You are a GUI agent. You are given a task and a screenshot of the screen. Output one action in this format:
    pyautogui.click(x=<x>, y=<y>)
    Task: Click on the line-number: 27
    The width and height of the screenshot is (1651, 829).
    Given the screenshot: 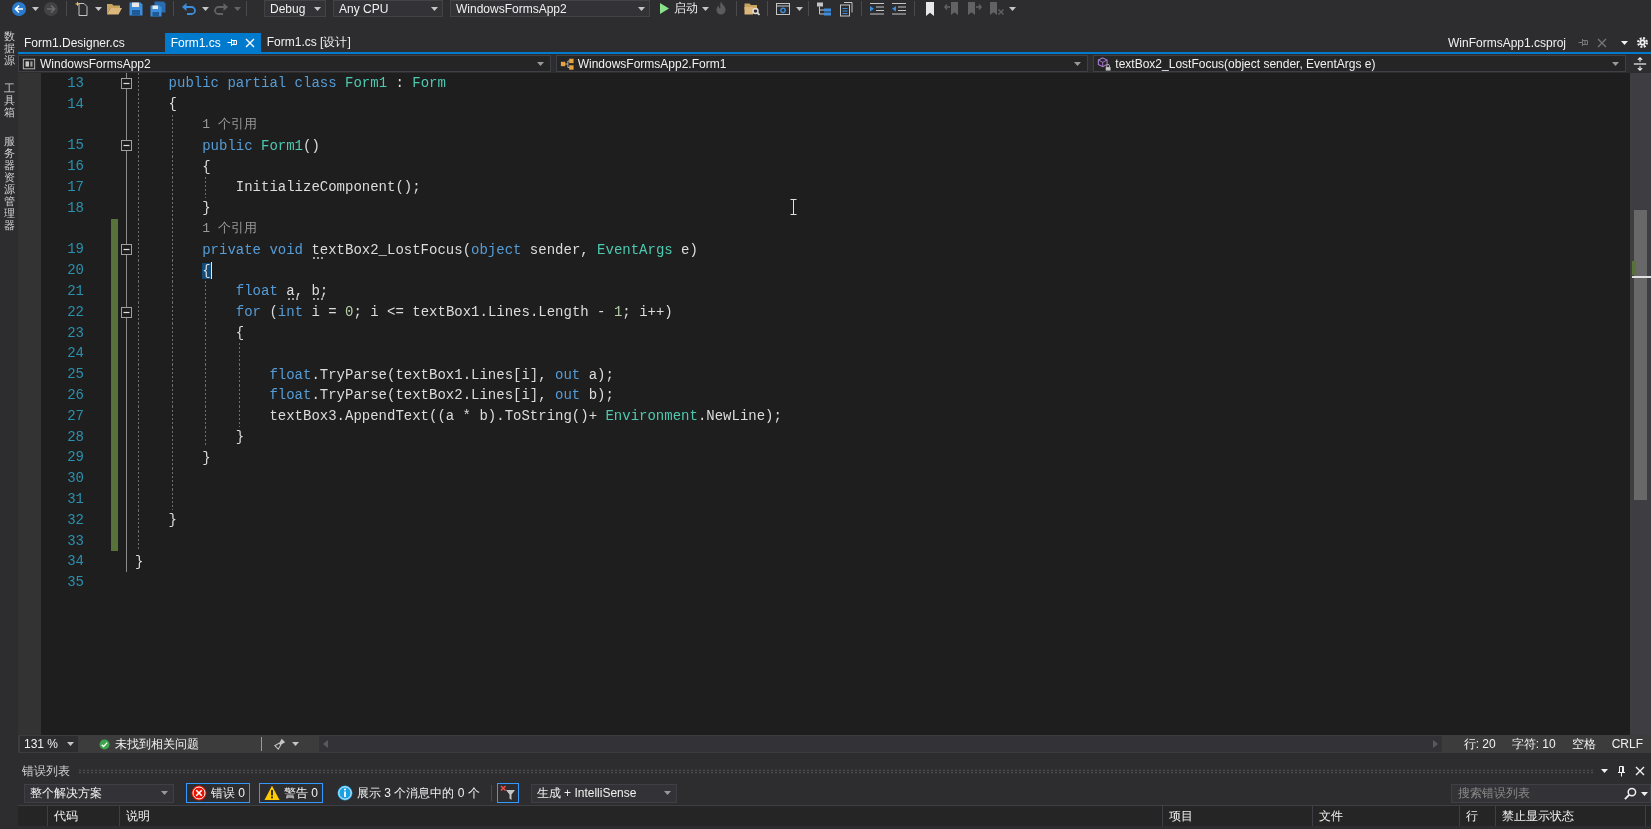 What is the action you would take?
    pyautogui.click(x=75, y=415)
    